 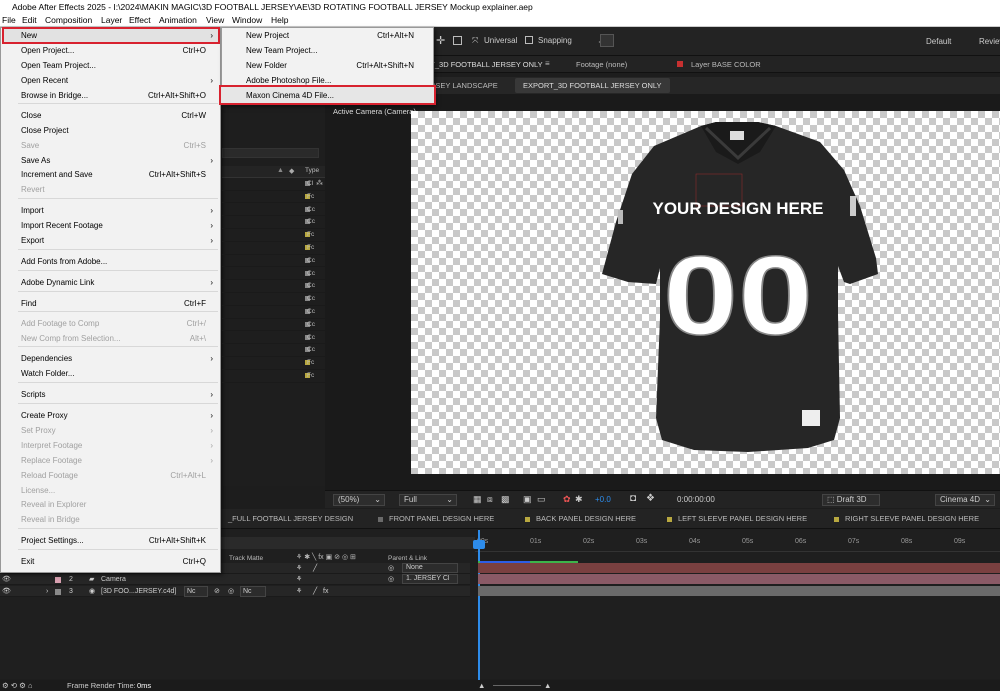 What do you see at coordinates (484, 64) in the screenshot?
I see `tab-active-comp: RT_3D FOOTBALL JERSEY ONLY` at bounding box center [484, 64].